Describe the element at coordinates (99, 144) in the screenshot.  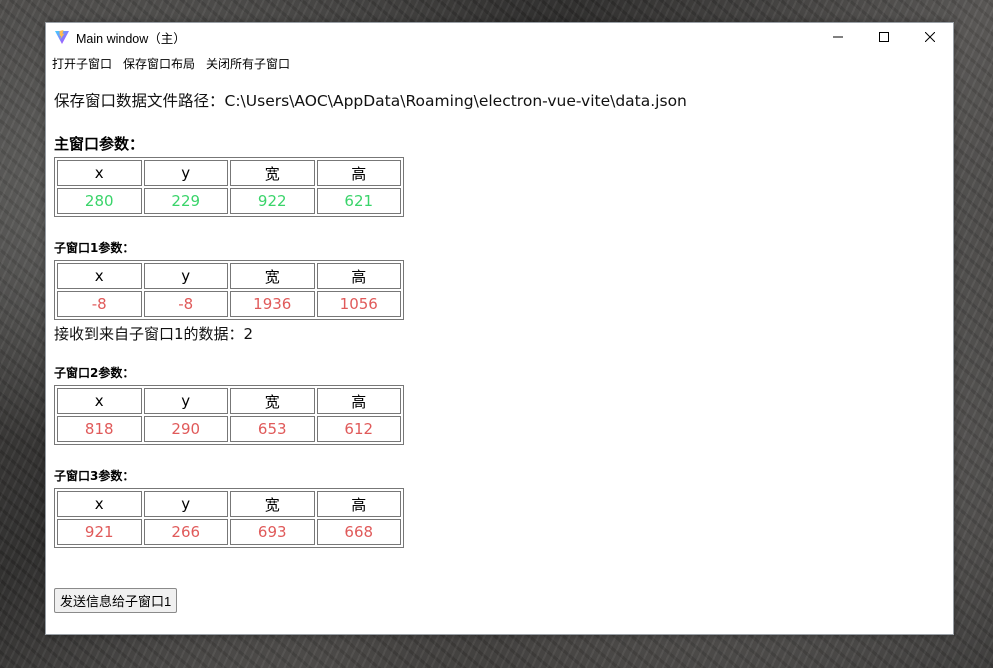
I see `main-window-params-title: 主窗口参数：` at that location.